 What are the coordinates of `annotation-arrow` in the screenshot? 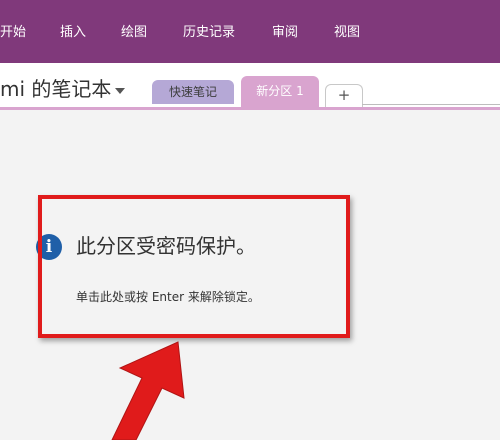 It's located at (148, 390).